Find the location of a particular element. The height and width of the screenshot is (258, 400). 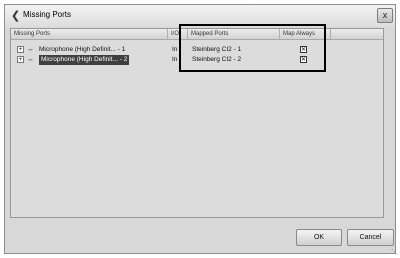

column-header-missing-ports: Missing Ports is located at coordinates (89, 34).